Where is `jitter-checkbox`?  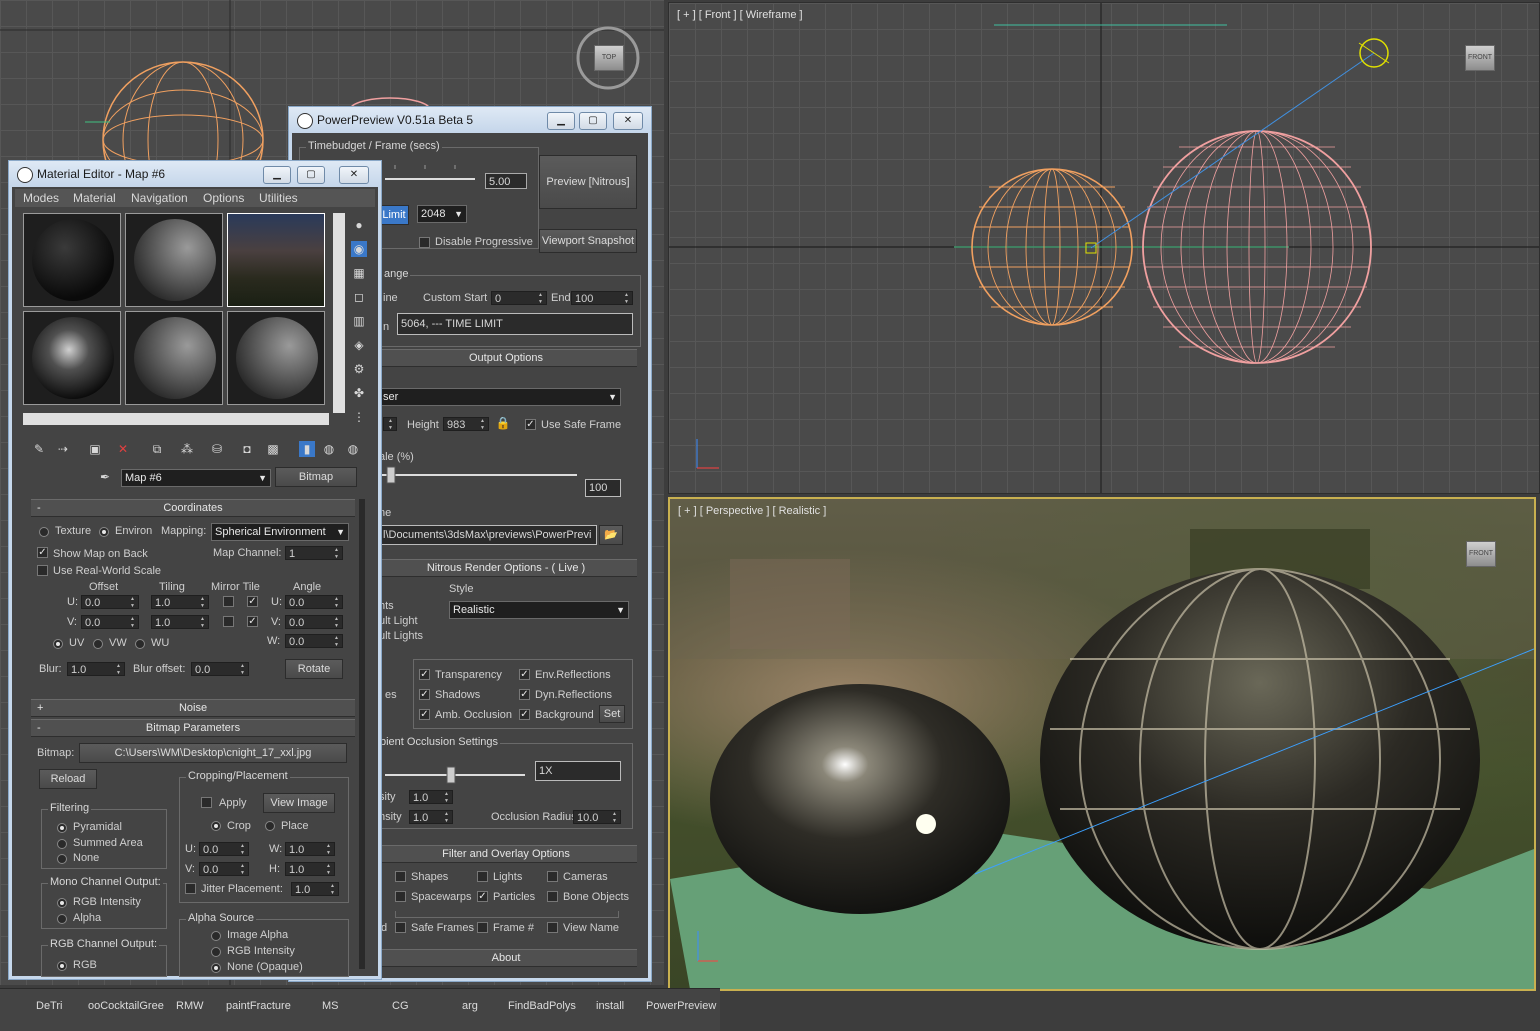
jitter-checkbox is located at coordinates (190, 888).